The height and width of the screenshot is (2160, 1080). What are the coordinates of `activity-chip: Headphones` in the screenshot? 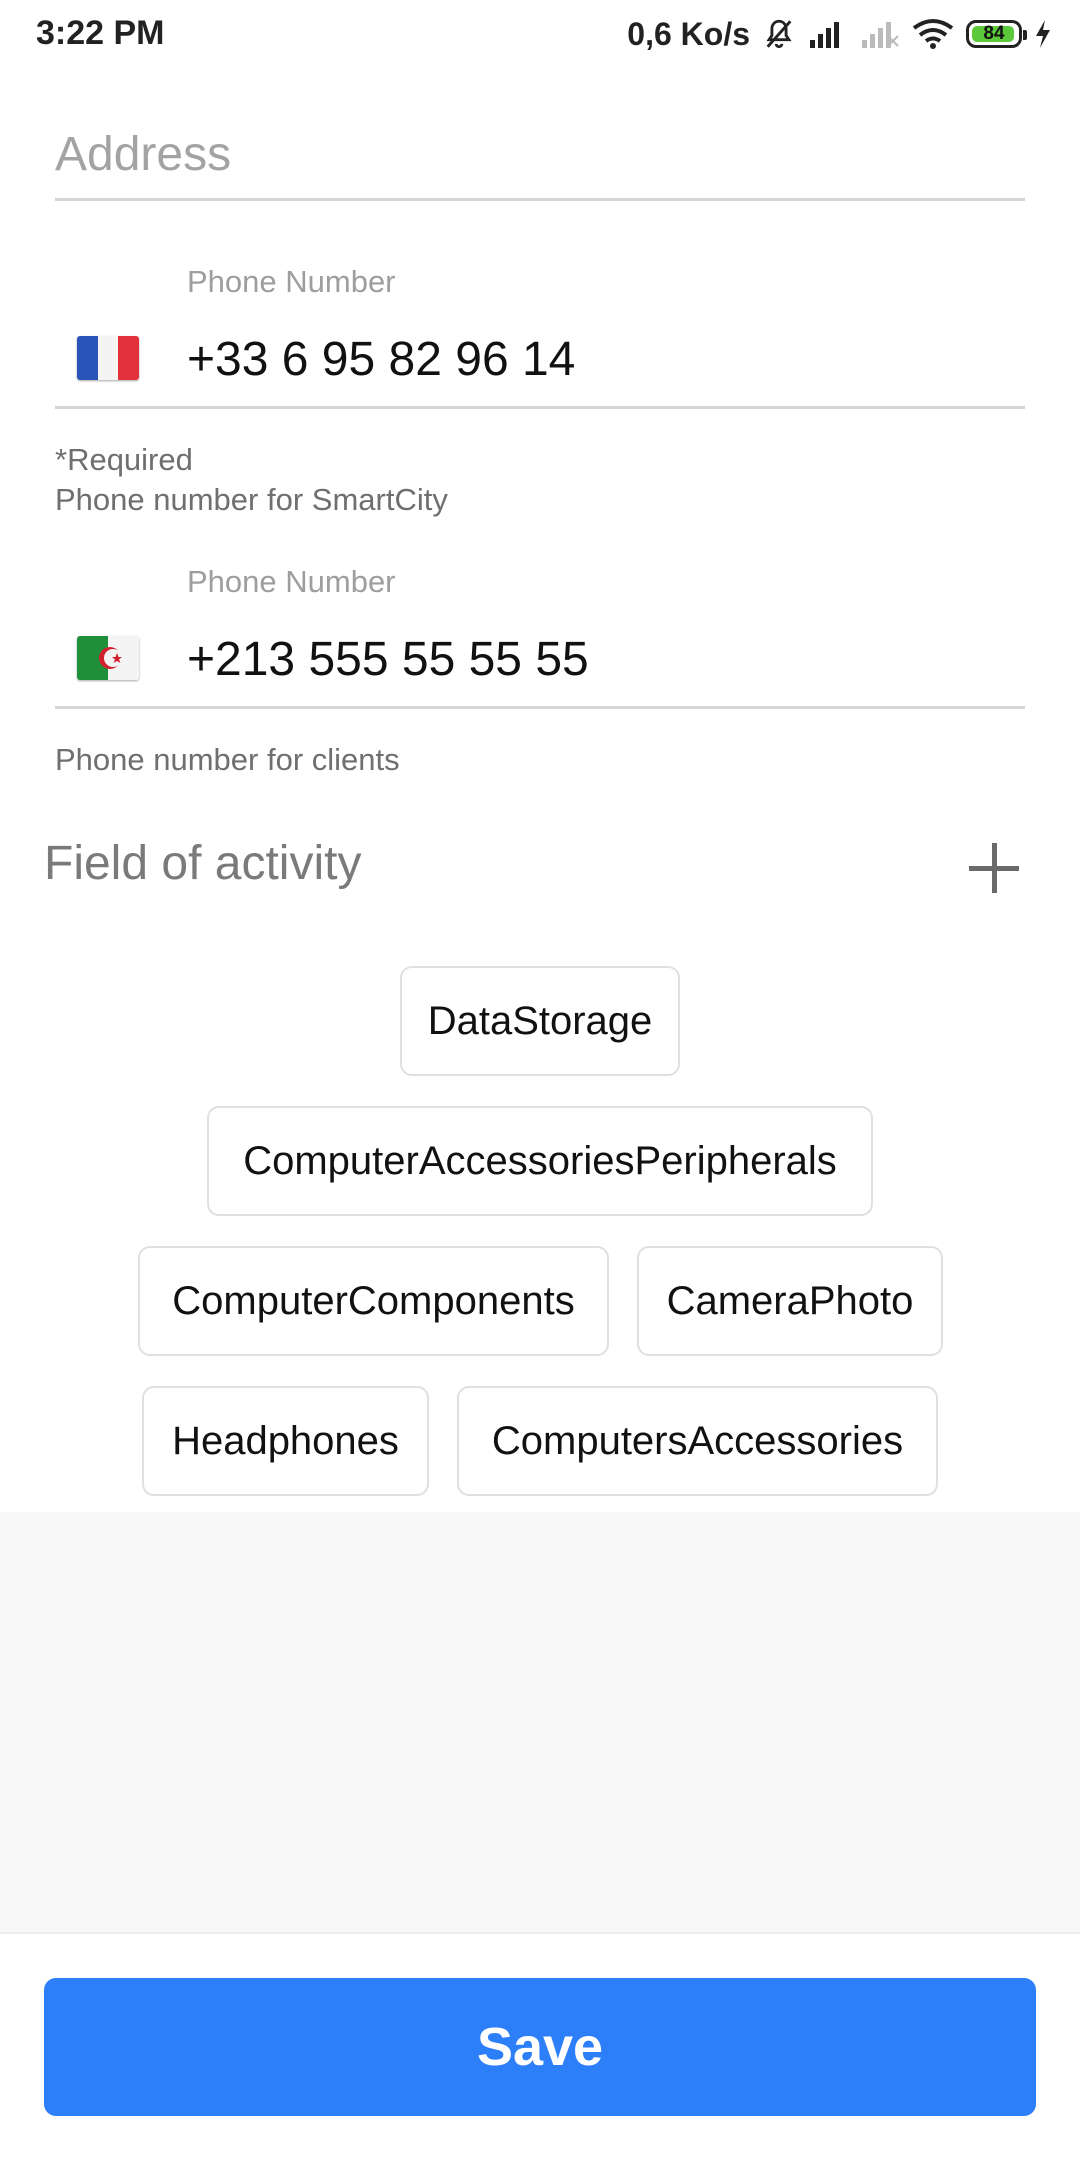 It's located at (285, 1441).